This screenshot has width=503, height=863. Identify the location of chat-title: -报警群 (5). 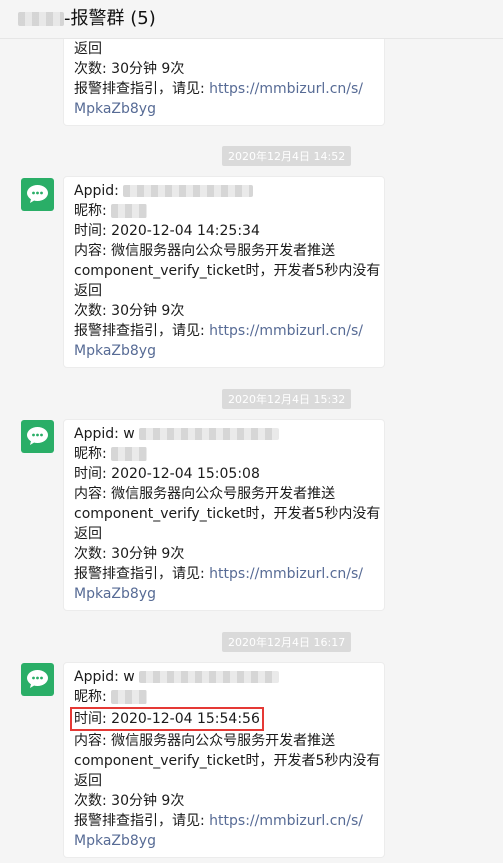
(87, 17).